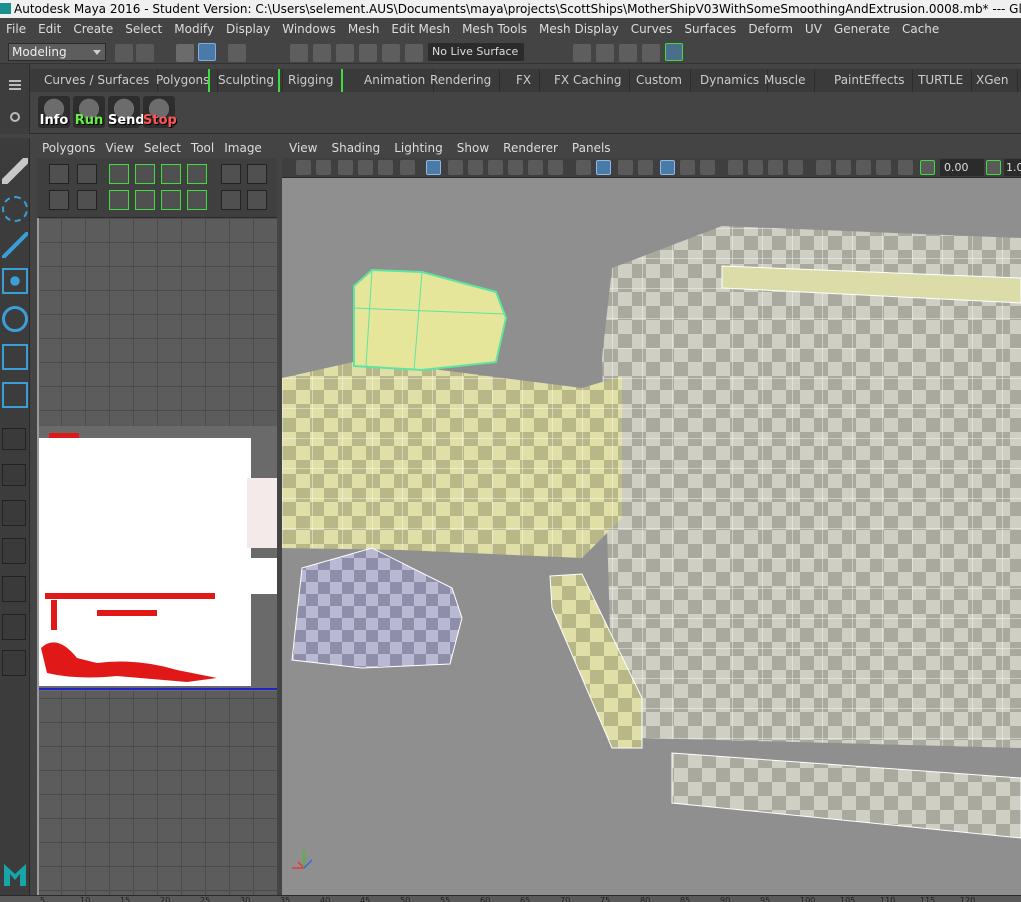 The width and height of the screenshot is (1021, 902). Describe the element at coordinates (962, 167) in the screenshot. I see `exposure-field: 0.00` at that location.